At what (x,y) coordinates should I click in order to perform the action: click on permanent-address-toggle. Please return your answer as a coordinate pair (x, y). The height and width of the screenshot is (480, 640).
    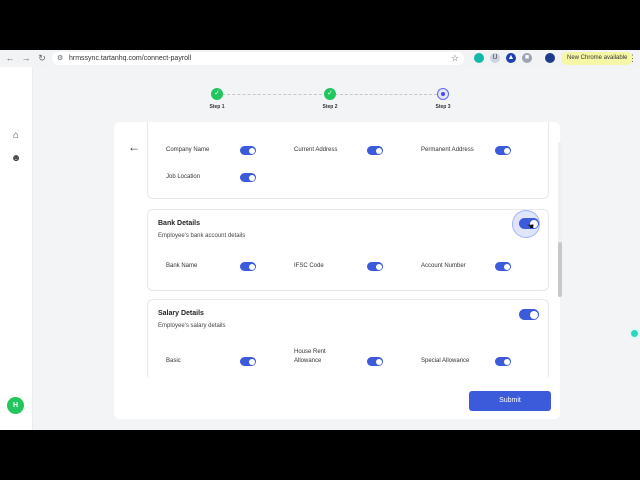
    Looking at the image, I should click on (503, 150).